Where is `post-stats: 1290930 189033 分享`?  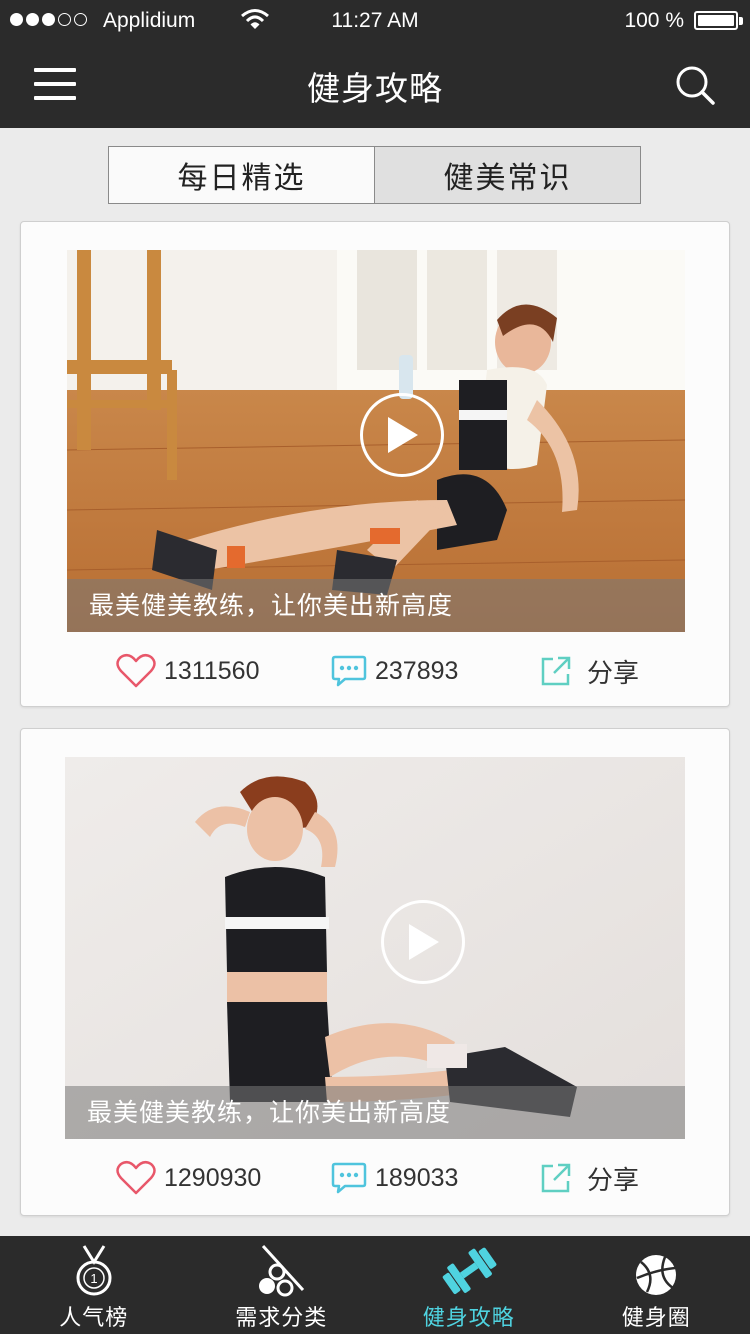 post-stats: 1290930 189033 分享 is located at coordinates (375, 1178).